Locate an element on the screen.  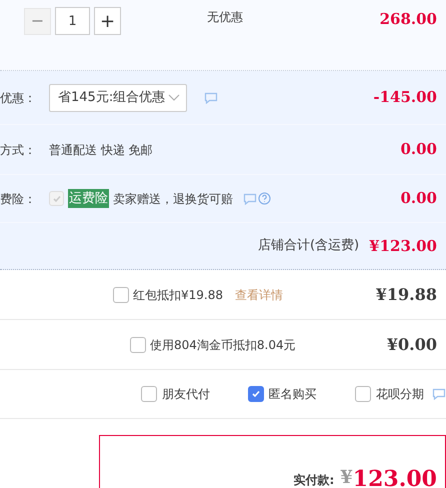
deduction-amount: ¥19.88 is located at coordinates (406, 295).